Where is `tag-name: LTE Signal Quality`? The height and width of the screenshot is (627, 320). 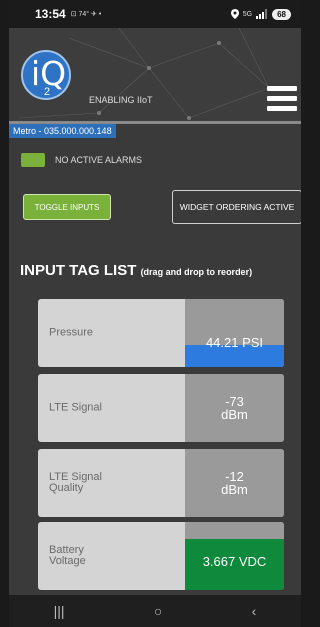 tag-name: LTE Signal Quality is located at coordinates (75, 482).